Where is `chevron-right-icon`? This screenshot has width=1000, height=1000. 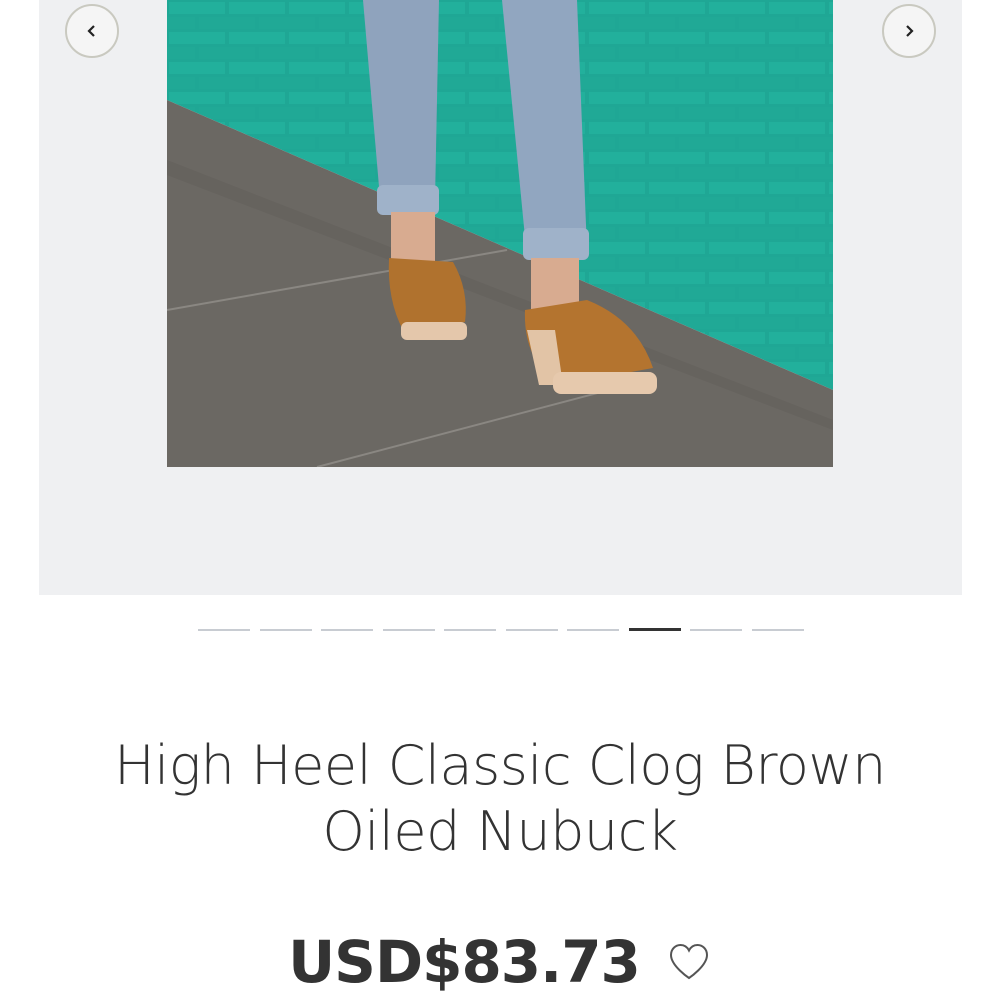 chevron-right-icon is located at coordinates (910, 31).